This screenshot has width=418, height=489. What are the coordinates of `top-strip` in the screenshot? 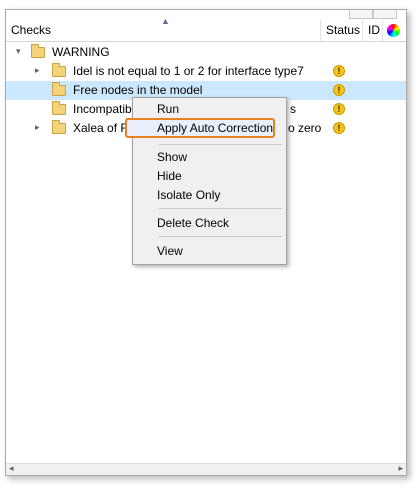 It's located at (206, 15).